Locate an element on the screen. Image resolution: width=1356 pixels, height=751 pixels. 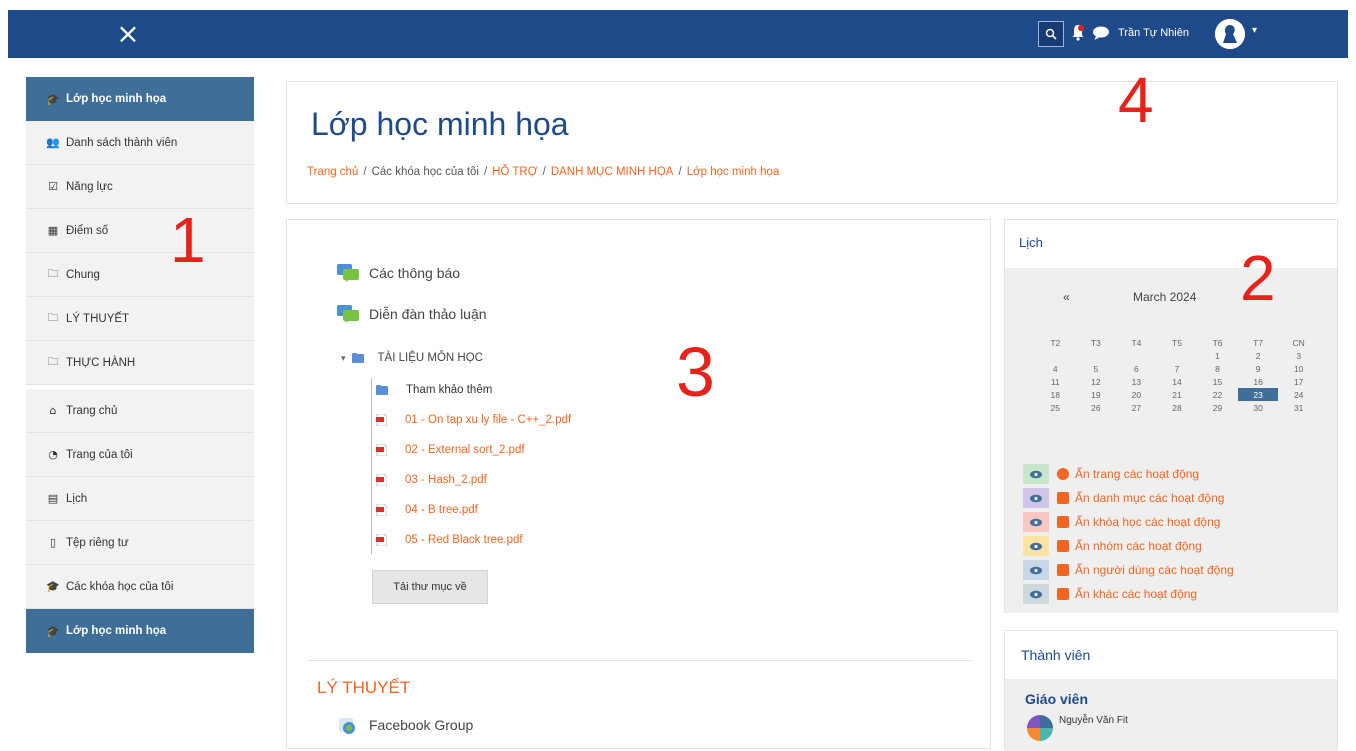
calendar-day: 4 is located at coordinates (1055, 368).